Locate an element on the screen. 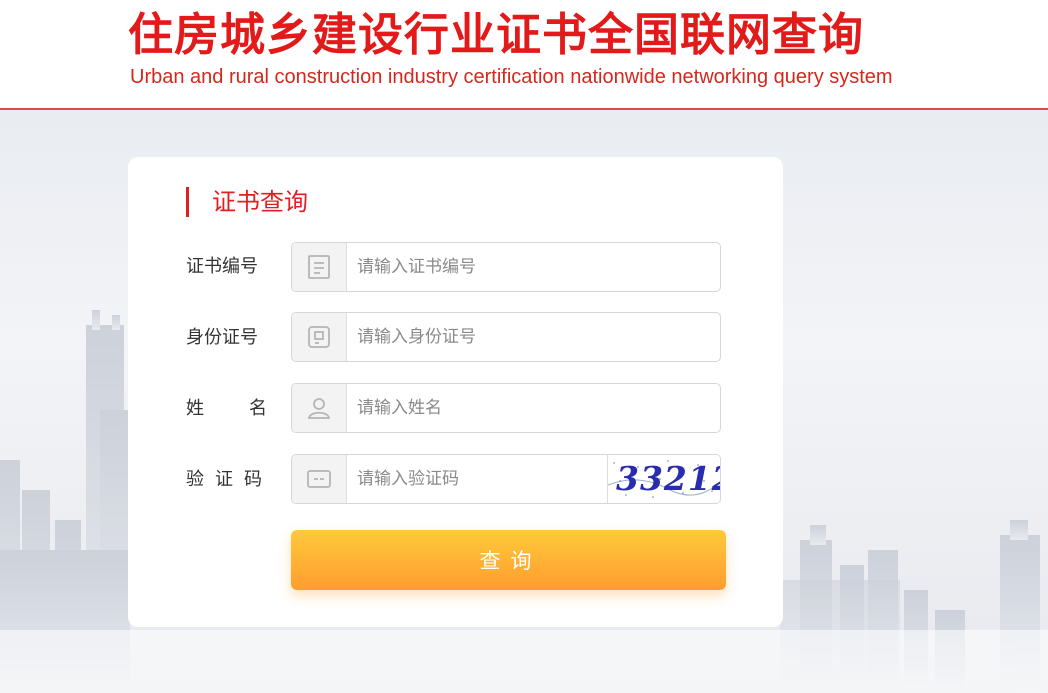 The image size is (1048, 693). captcha-image: 33212 is located at coordinates (663, 479).